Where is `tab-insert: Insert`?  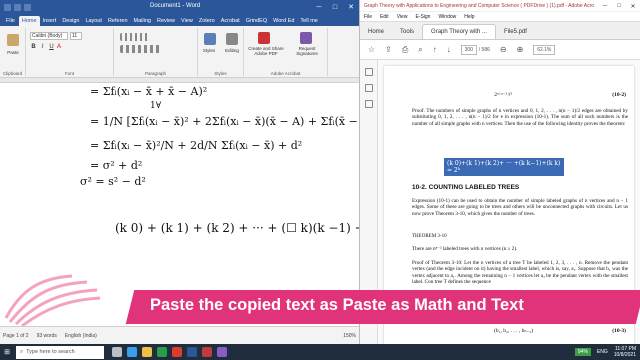 tab-insert: Insert is located at coordinates (50, 21).